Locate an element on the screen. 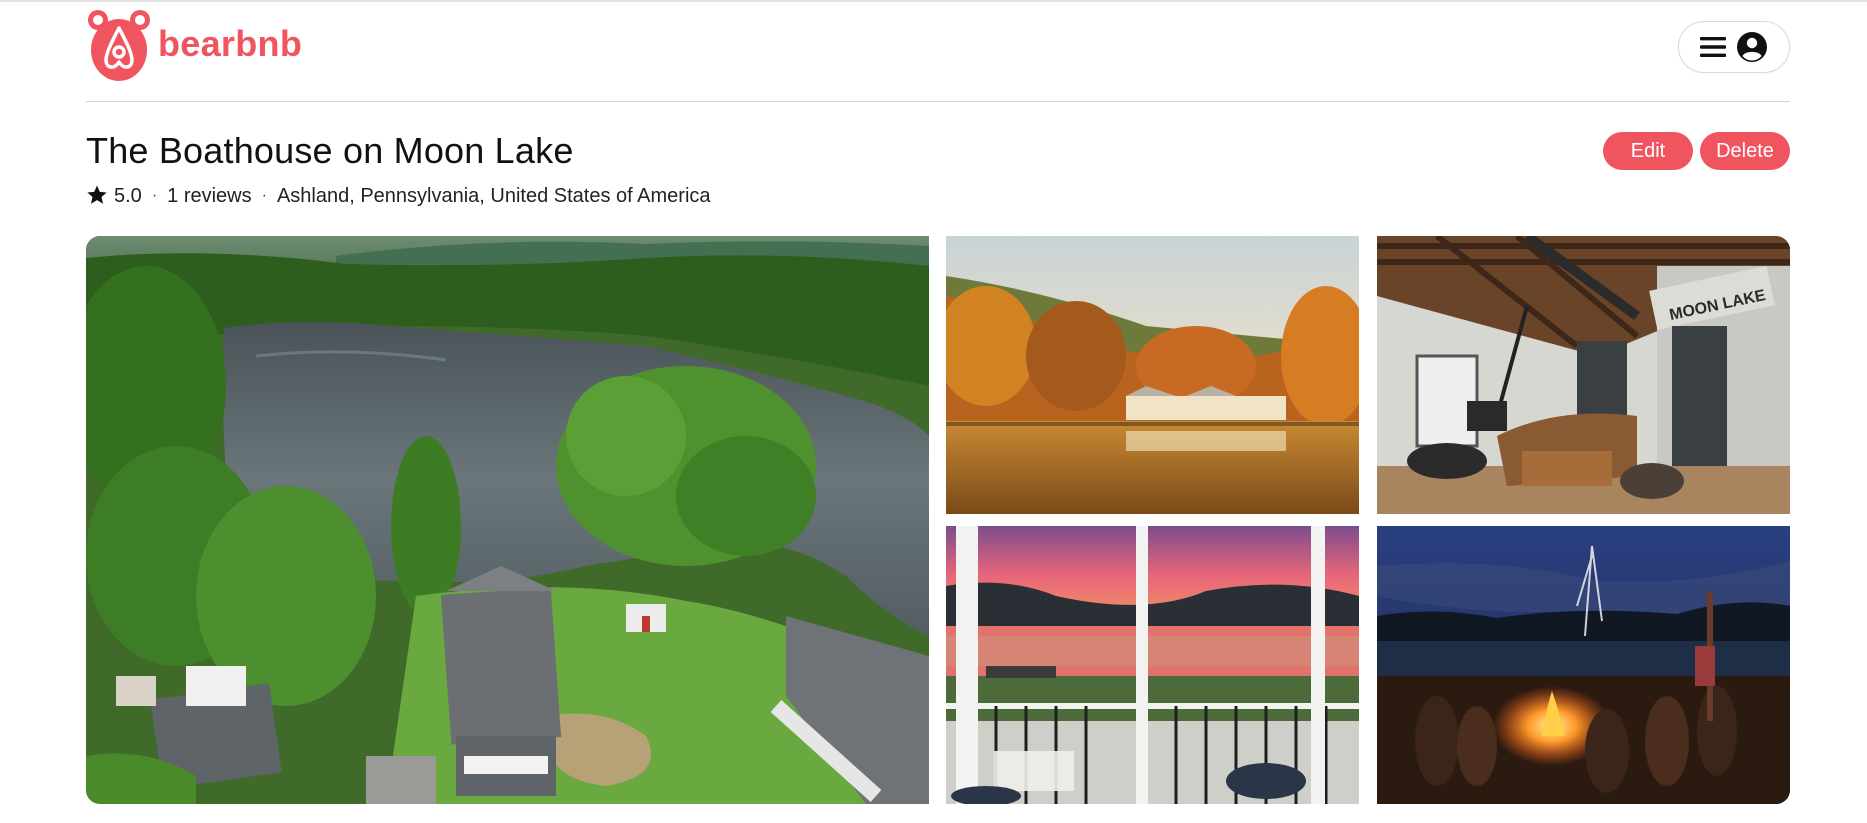 The width and height of the screenshot is (1867, 823). hamburger-icon is located at coordinates (1713, 47).